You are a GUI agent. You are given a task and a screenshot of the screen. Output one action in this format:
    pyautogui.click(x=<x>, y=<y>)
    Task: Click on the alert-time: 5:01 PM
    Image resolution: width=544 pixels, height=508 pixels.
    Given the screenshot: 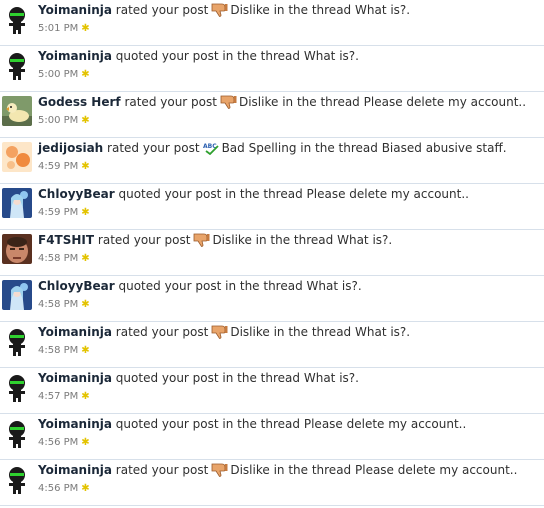 What is the action you would take?
    pyautogui.click(x=58, y=28)
    